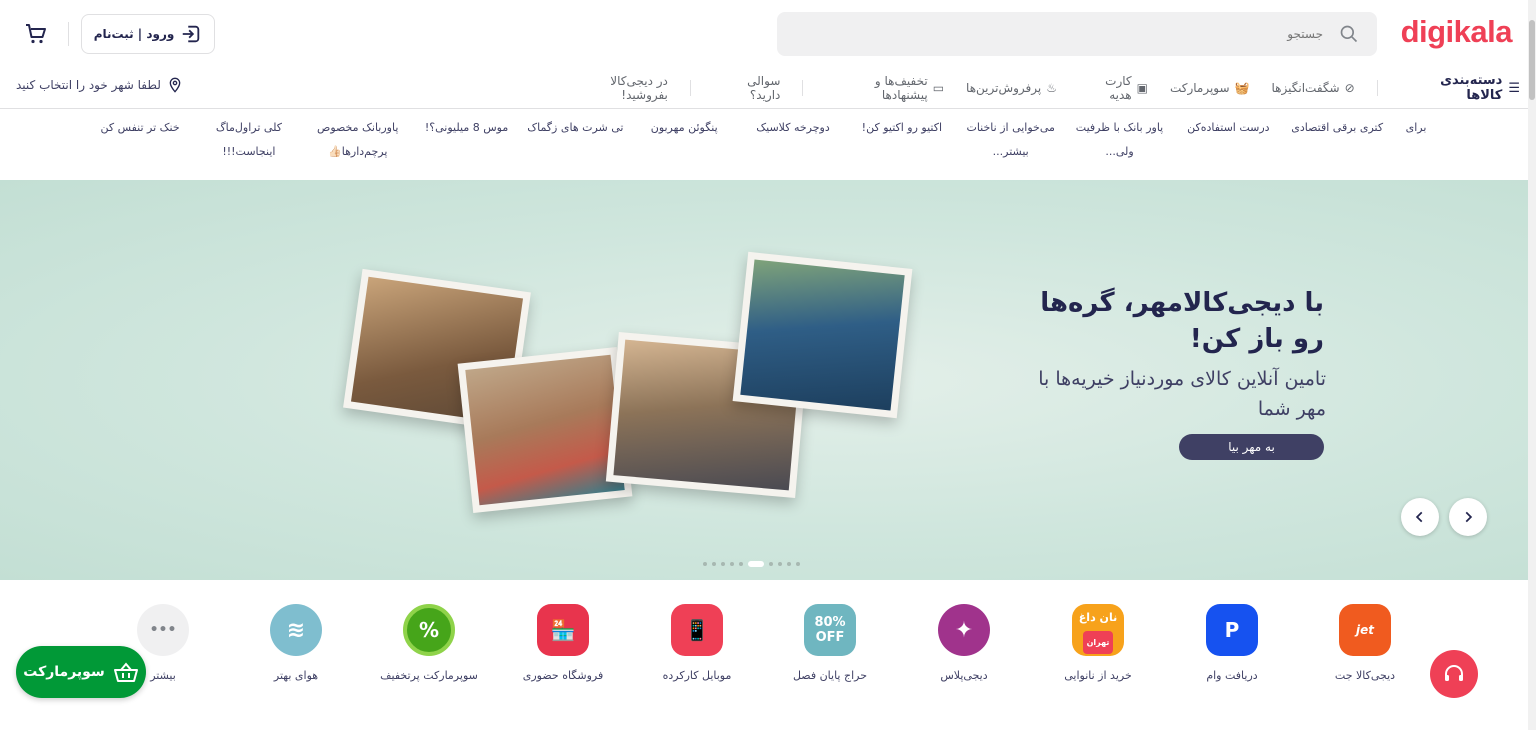  I want to click on percent-icon: ⊘, so click(1349, 88).